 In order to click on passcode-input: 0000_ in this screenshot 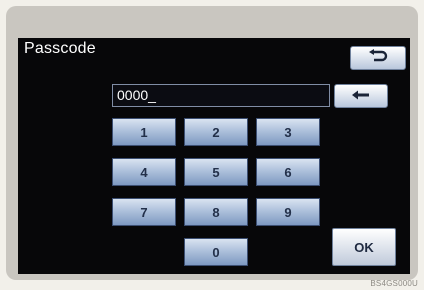, I will do `click(221, 95)`.